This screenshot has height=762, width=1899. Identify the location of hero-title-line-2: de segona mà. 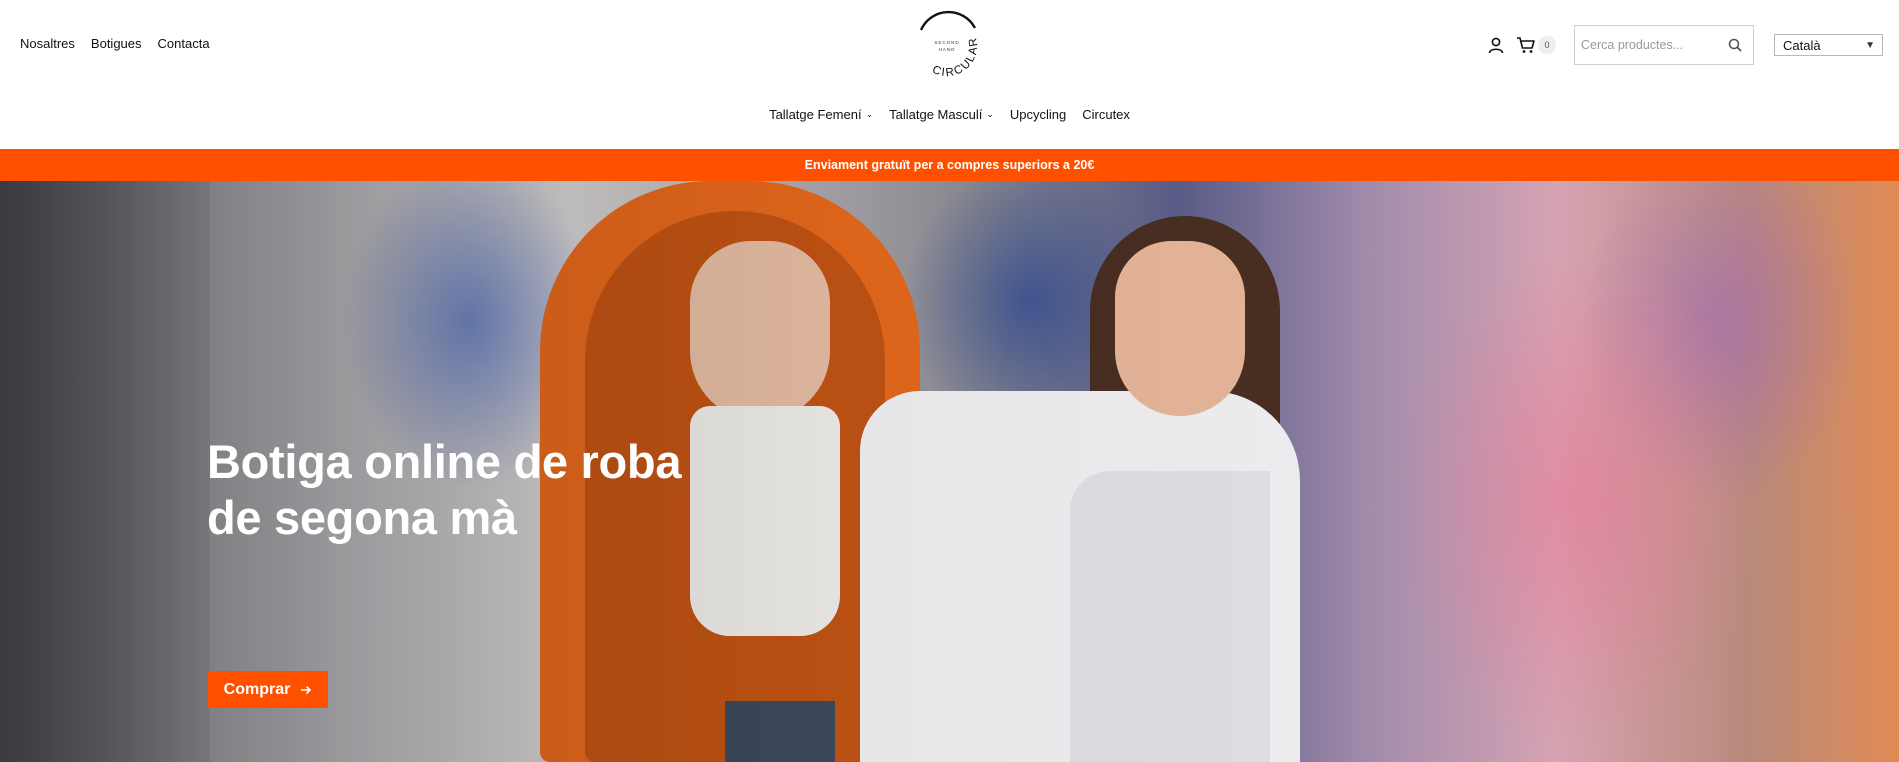
(362, 517).